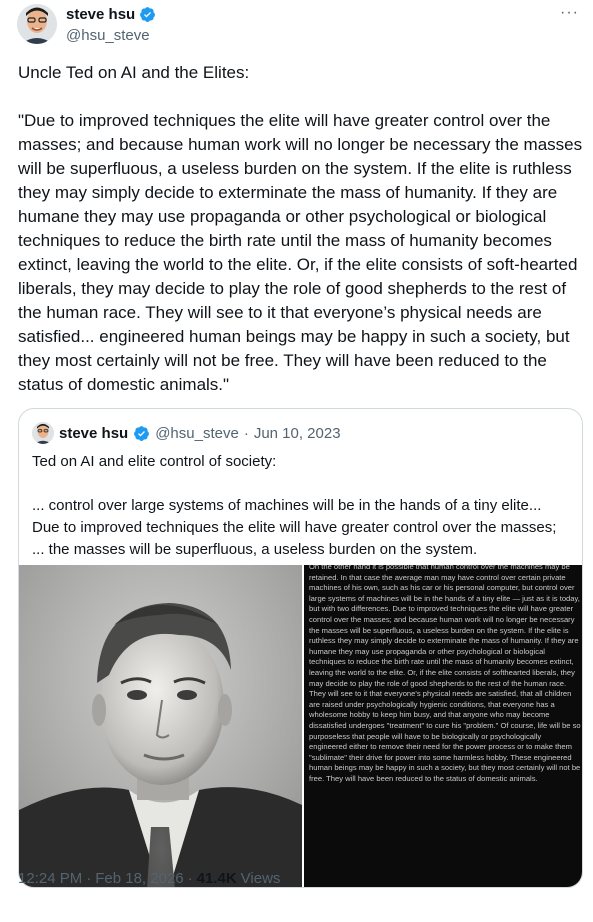  What do you see at coordinates (100, 14) in the screenshot?
I see `author-name: steve hsu` at bounding box center [100, 14].